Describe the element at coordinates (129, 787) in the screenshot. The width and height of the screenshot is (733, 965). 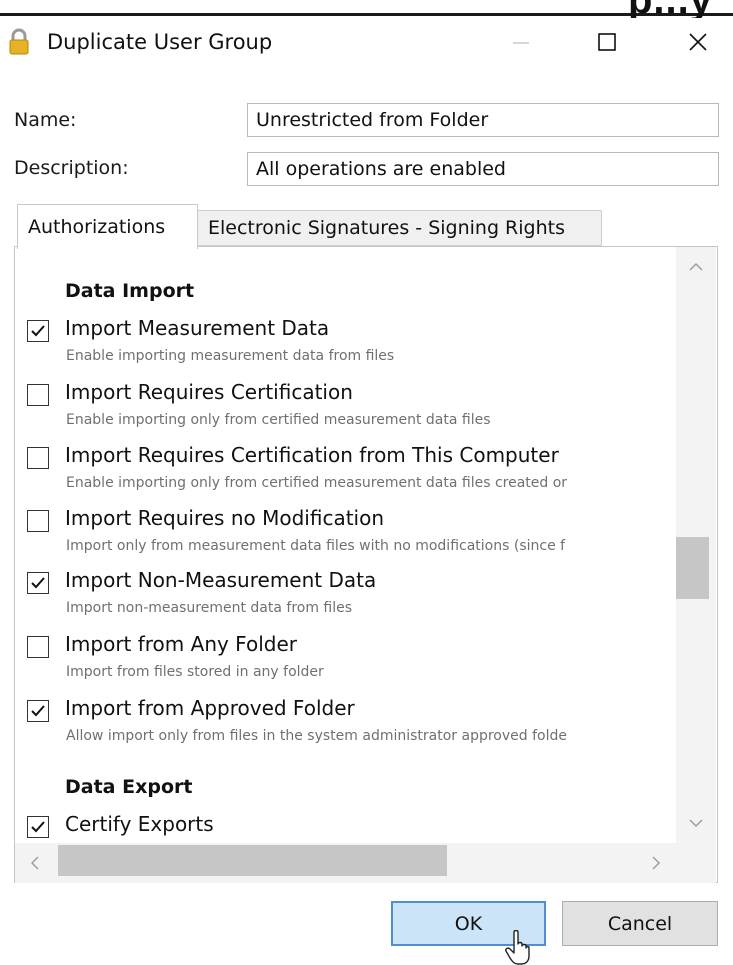
I see `section-heading-data-export: Data Export` at that location.